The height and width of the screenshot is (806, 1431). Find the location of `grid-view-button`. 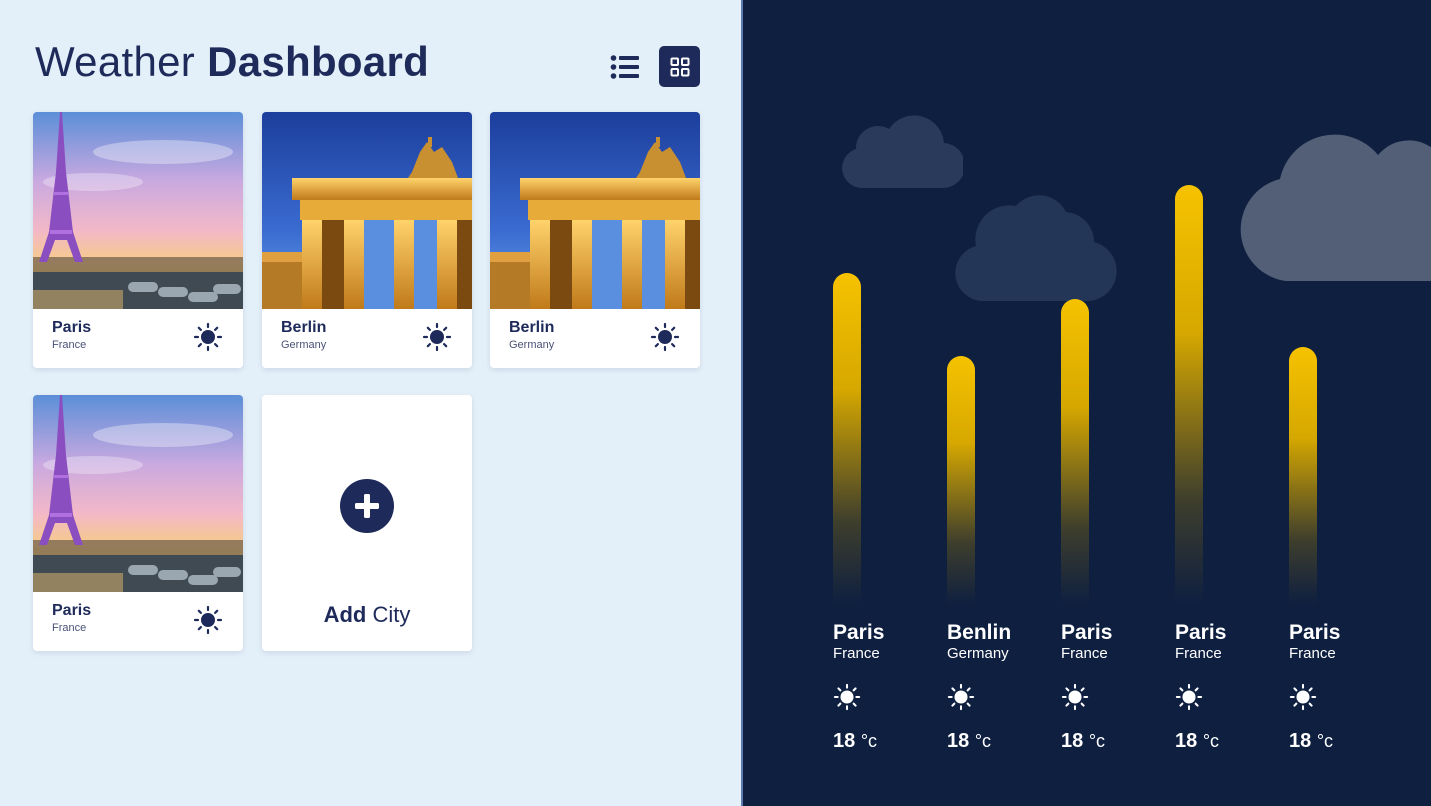

grid-view-button is located at coordinates (679, 66).